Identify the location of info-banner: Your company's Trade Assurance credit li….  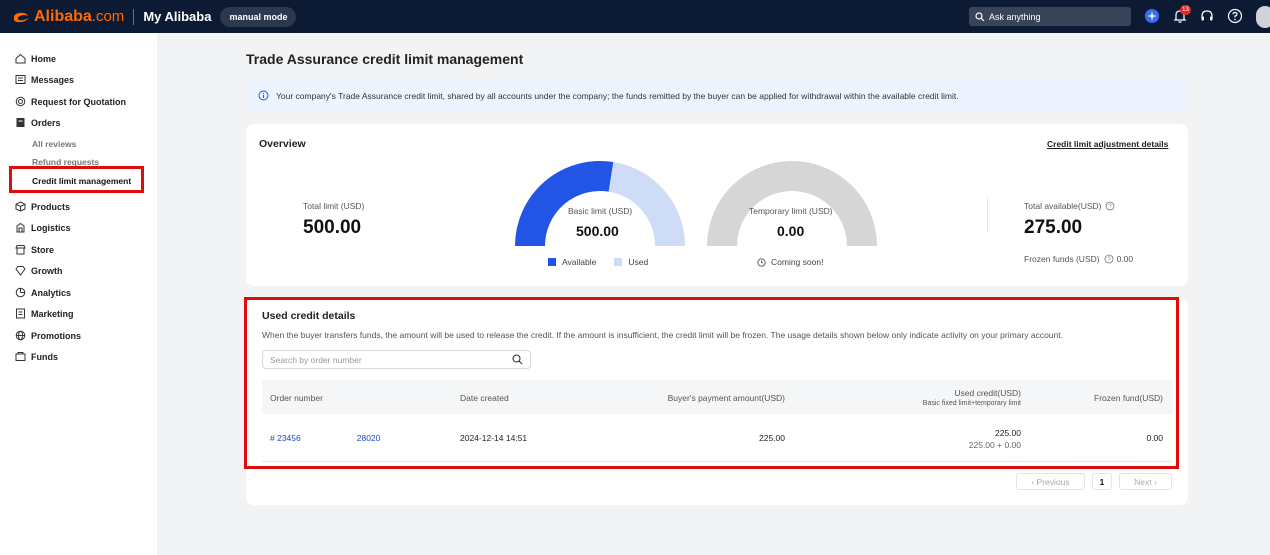
(717, 95).